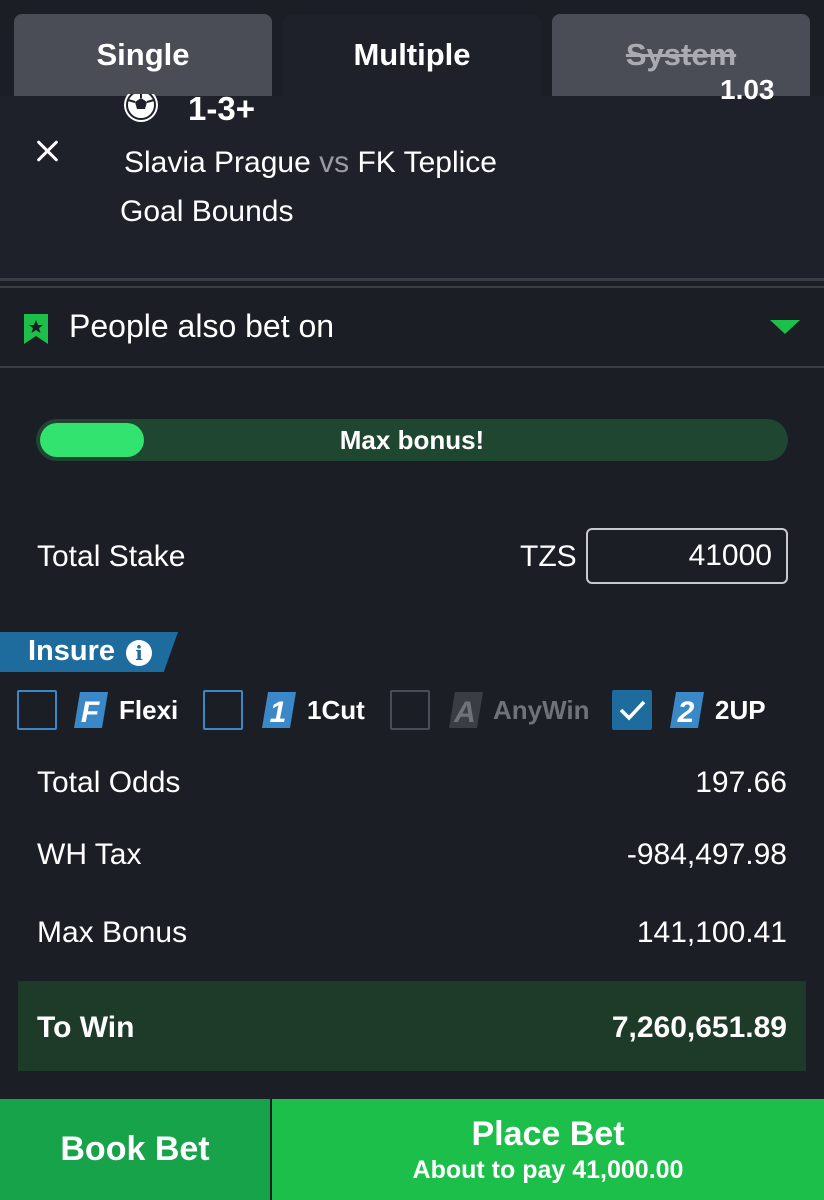 This screenshot has width=824, height=1200. Describe the element at coordinates (112, 932) in the screenshot. I see `max-bonus-label: Max Bonus` at that location.